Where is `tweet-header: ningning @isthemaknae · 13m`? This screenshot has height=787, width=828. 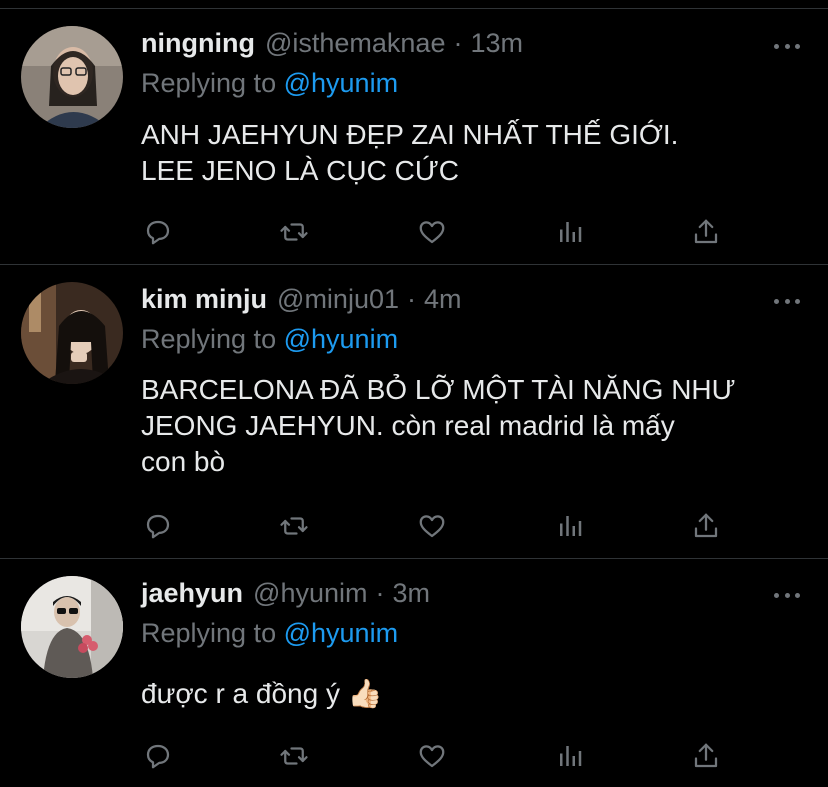 tweet-header: ningning @isthemaknae · 13m is located at coordinates (332, 45).